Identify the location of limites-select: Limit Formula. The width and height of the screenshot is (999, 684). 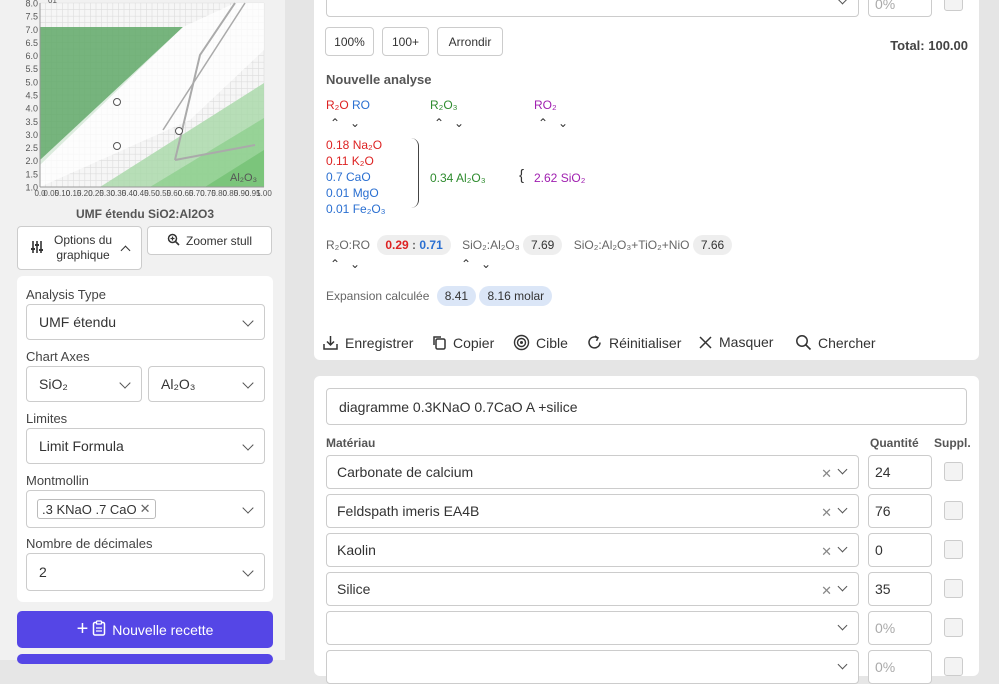
(145, 446).